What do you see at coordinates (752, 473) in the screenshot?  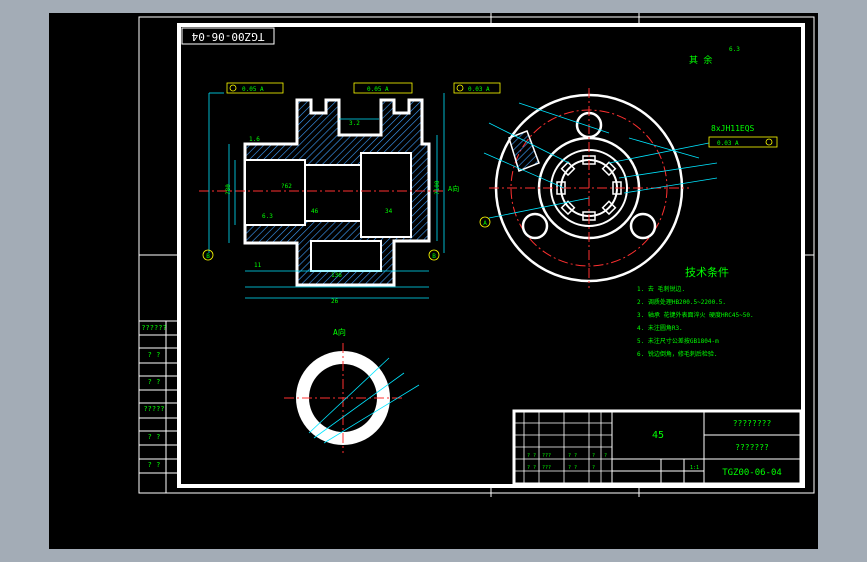 I see `drawing-number-cell: TGZ00-06-04` at bounding box center [752, 473].